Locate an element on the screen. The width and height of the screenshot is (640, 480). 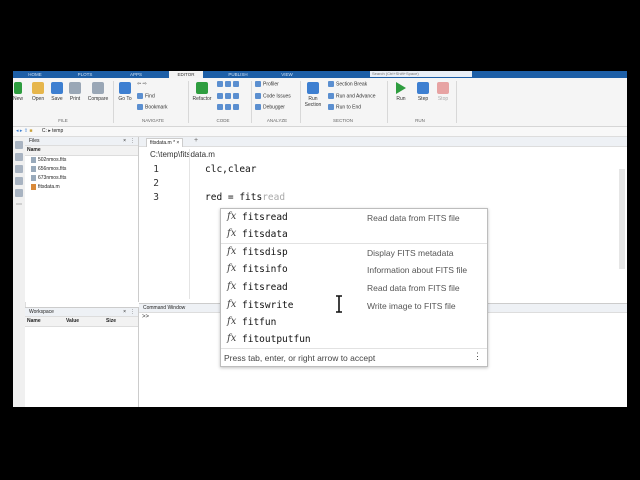
history-view-icon is located at coordinates (19, 181).